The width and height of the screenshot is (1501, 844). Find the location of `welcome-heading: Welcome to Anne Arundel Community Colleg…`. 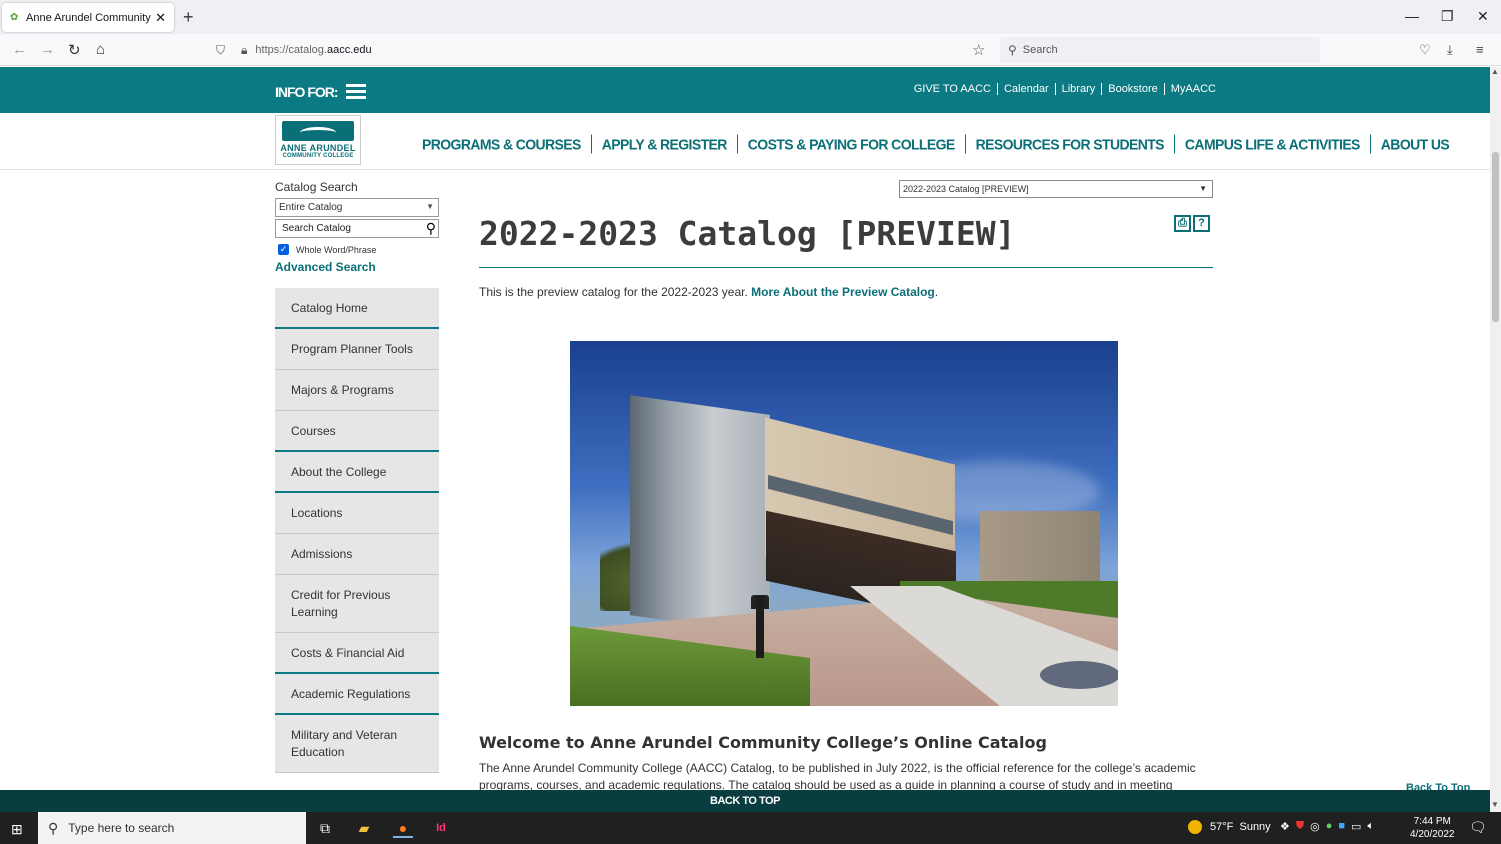

welcome-heading: Welcome to Anne Arundel Community Colleg… is located at coordinates (763, 742).